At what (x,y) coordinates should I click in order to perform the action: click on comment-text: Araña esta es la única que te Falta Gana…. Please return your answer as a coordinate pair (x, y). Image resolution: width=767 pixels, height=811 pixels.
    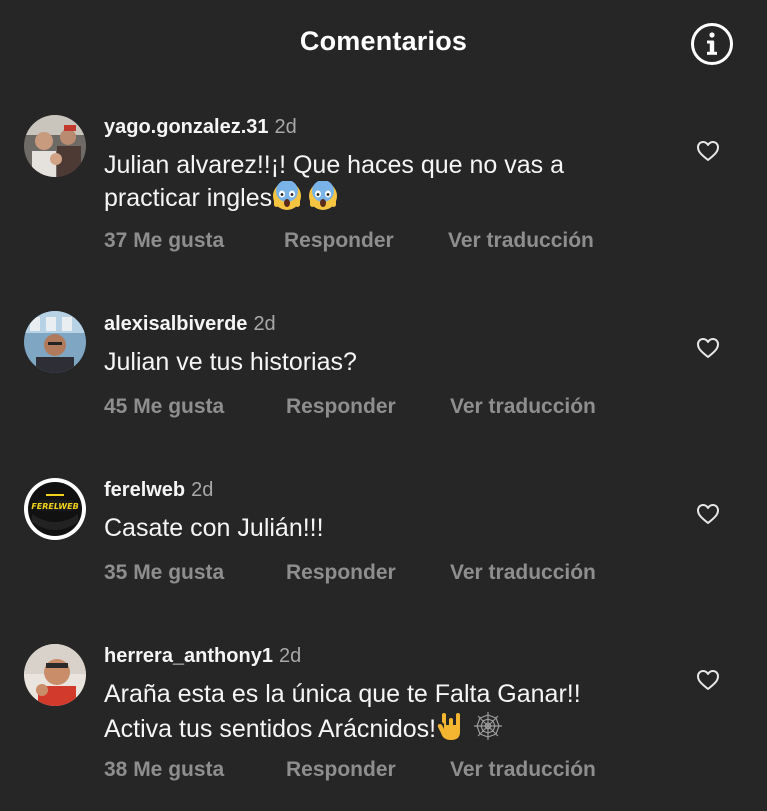
    Looking at the image, I should click on (389, 714).